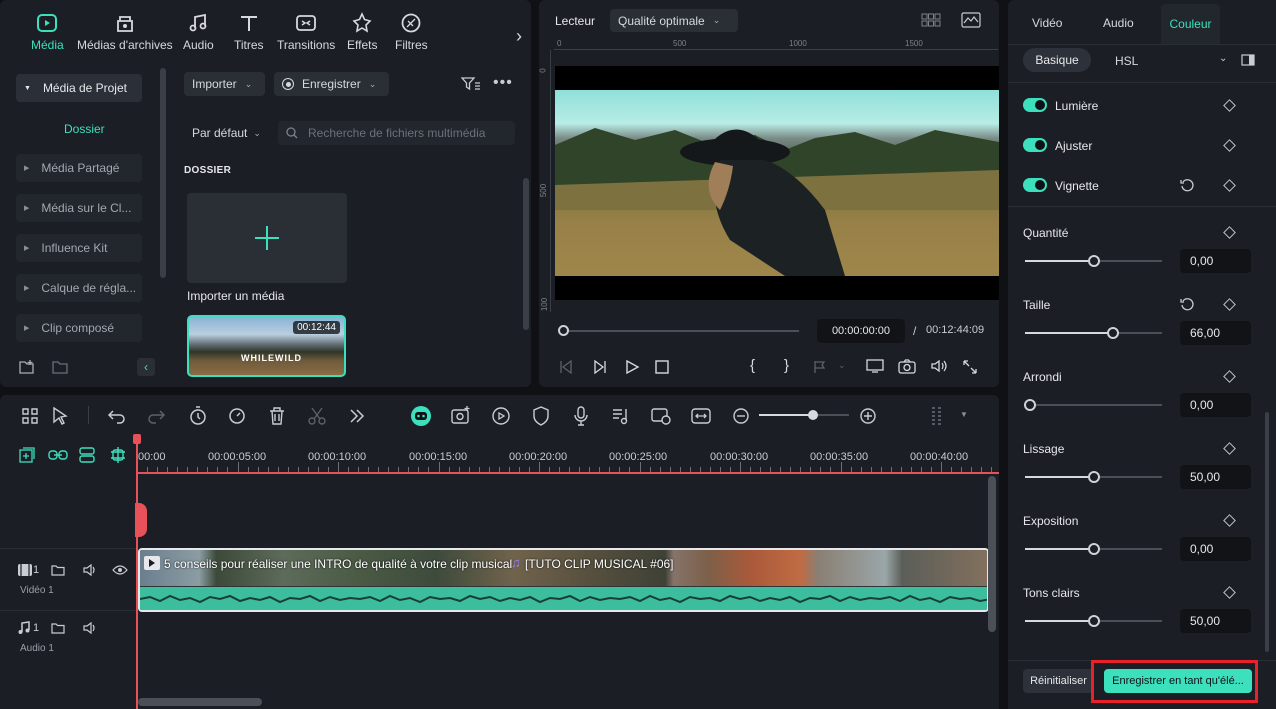 Image resolution: width=1276 pixels, height=709 pixels. Describe the element at coordinates (1118, 23) in the screenshot. I see `tab-audio-properties: Audio` at that location.